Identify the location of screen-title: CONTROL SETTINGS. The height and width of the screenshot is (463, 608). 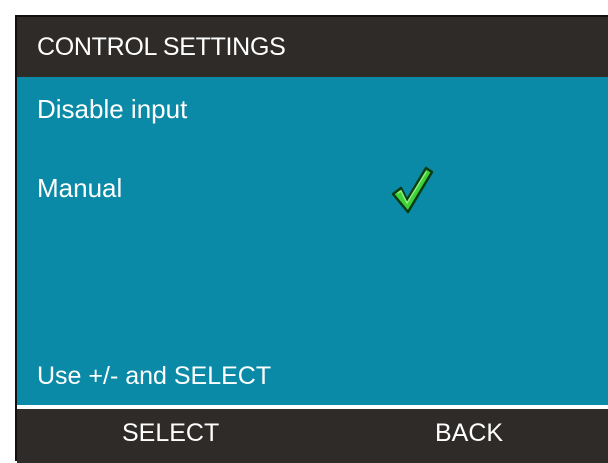
(161, 47).